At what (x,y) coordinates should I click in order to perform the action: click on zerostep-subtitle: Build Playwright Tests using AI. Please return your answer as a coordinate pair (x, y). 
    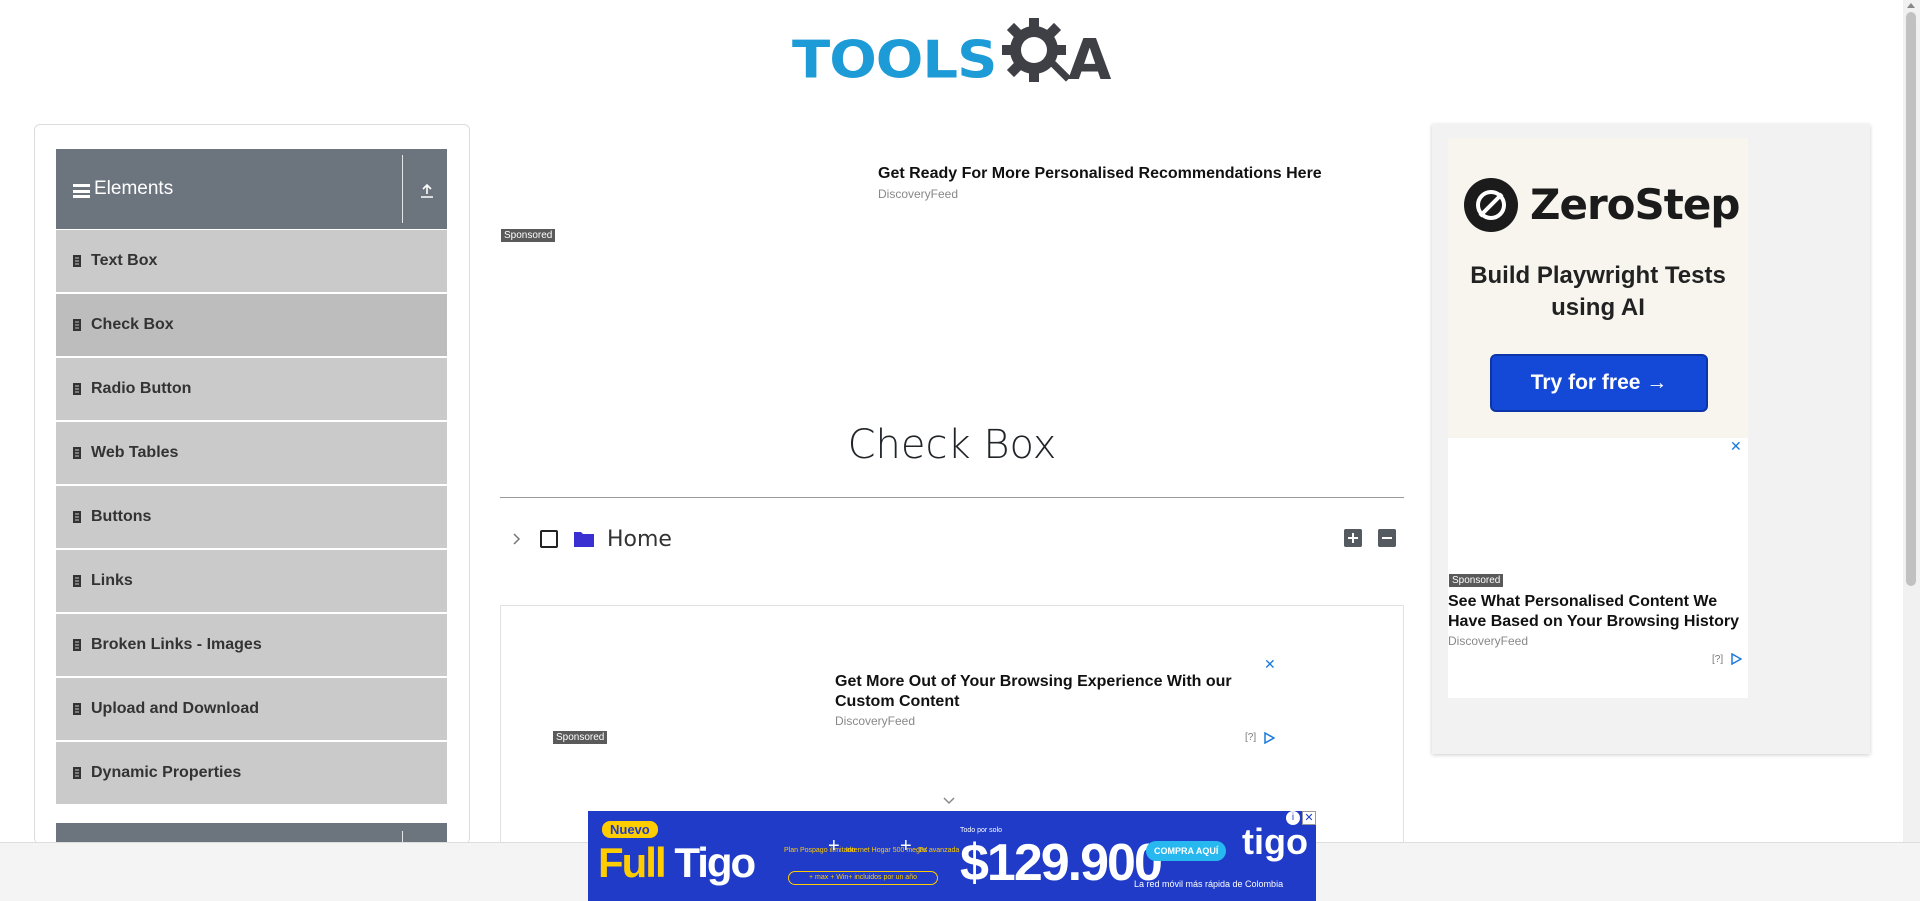
    Looking at the image, I should click on (1598, 291).